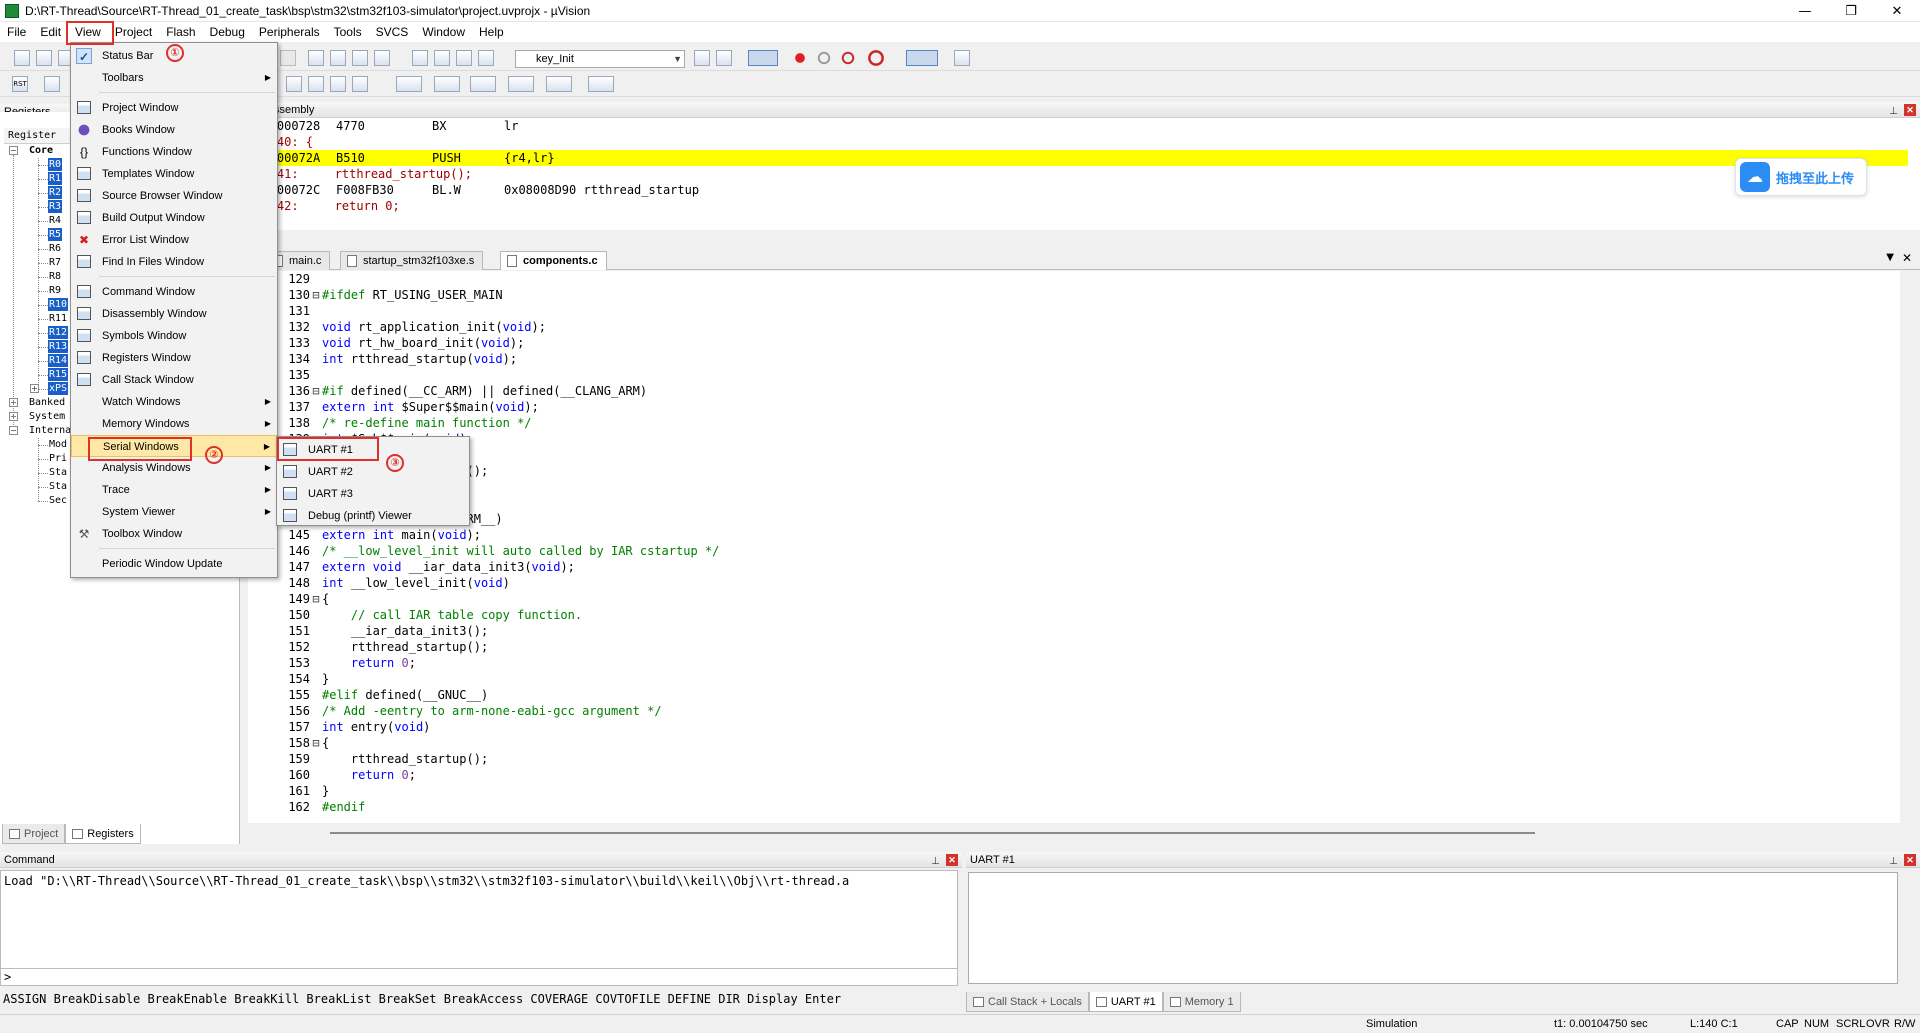  Describe the element at coordinates (486, 58) in the screenshot. I see `uncomment-icon` at that location.